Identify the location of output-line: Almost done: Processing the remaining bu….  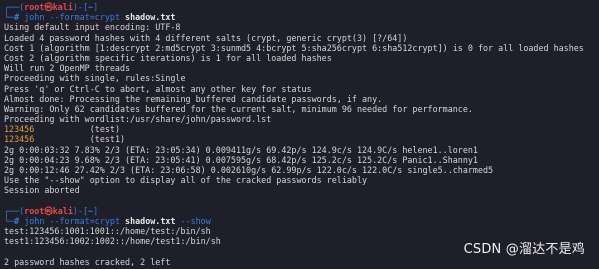
(193, 98).